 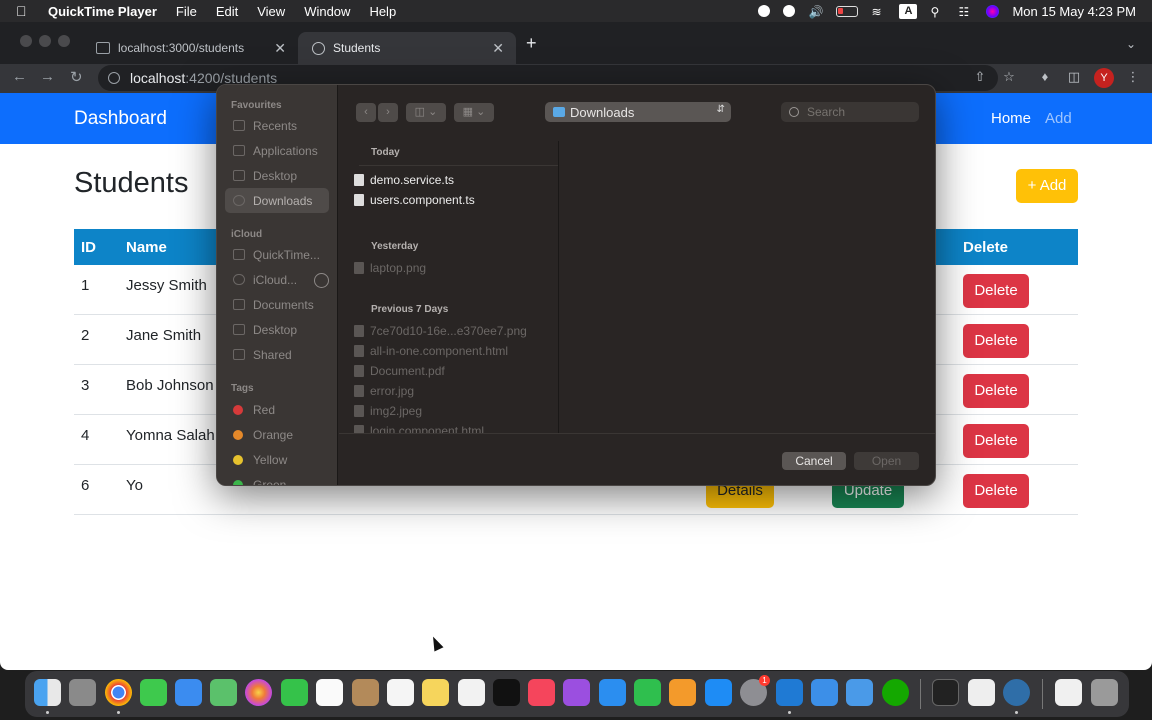 I want to click on mute-icon, so click(x=789, y=11).